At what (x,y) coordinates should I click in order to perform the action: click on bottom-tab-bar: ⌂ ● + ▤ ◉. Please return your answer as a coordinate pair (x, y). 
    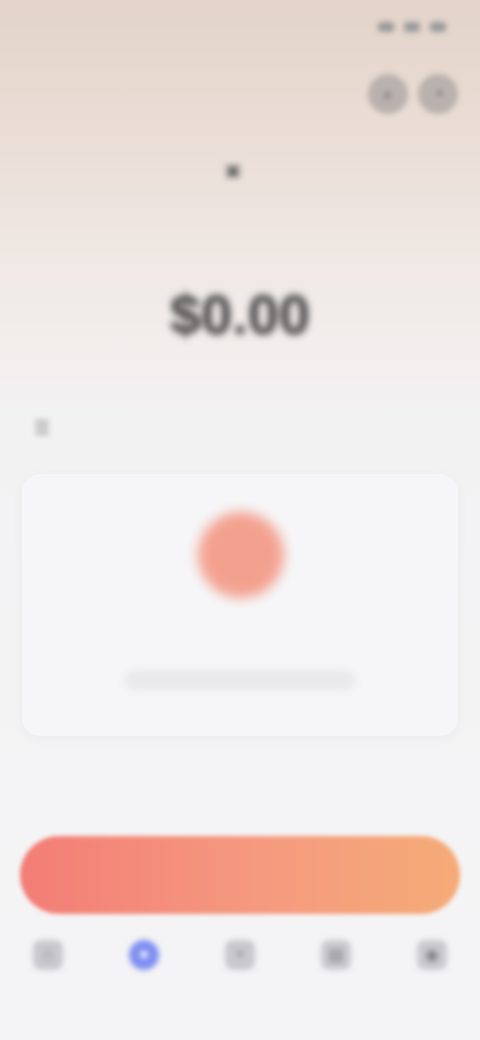
    Looking at the image, I should click on (240, 984).